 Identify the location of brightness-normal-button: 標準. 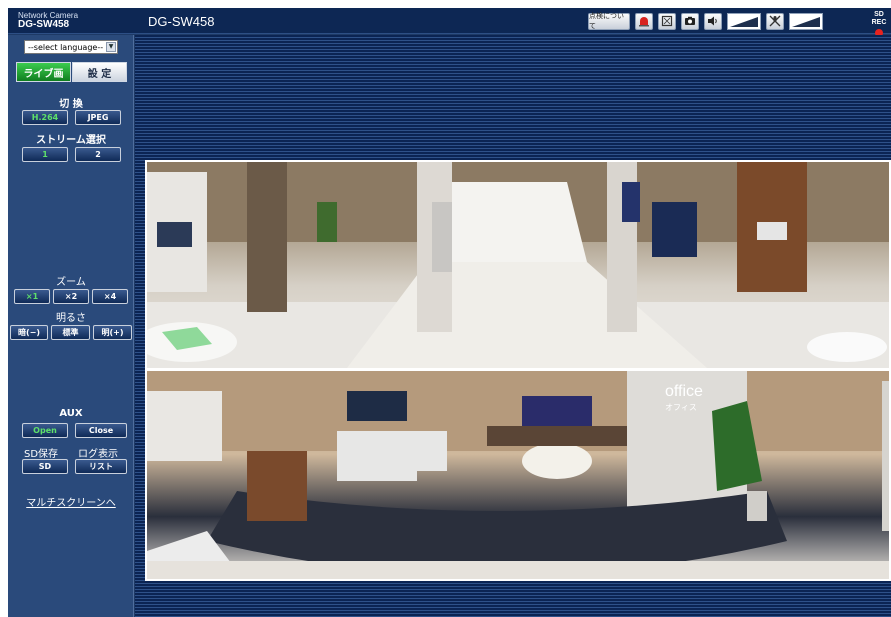
(70, 332).